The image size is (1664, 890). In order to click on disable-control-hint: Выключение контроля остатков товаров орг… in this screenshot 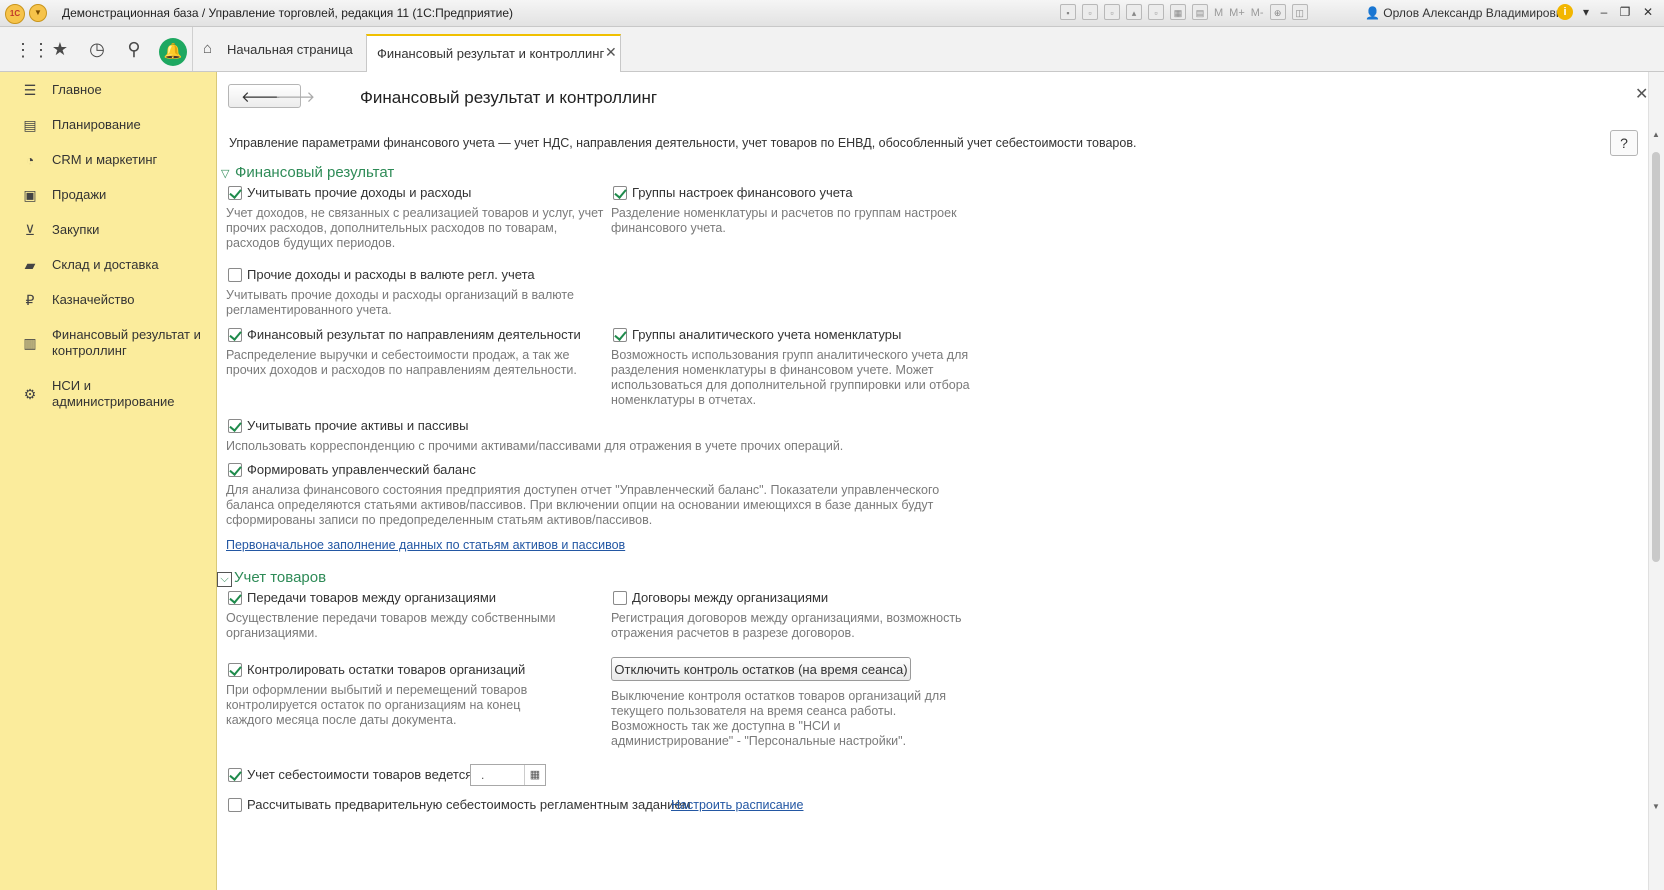, I will do `click(778, 718)`.